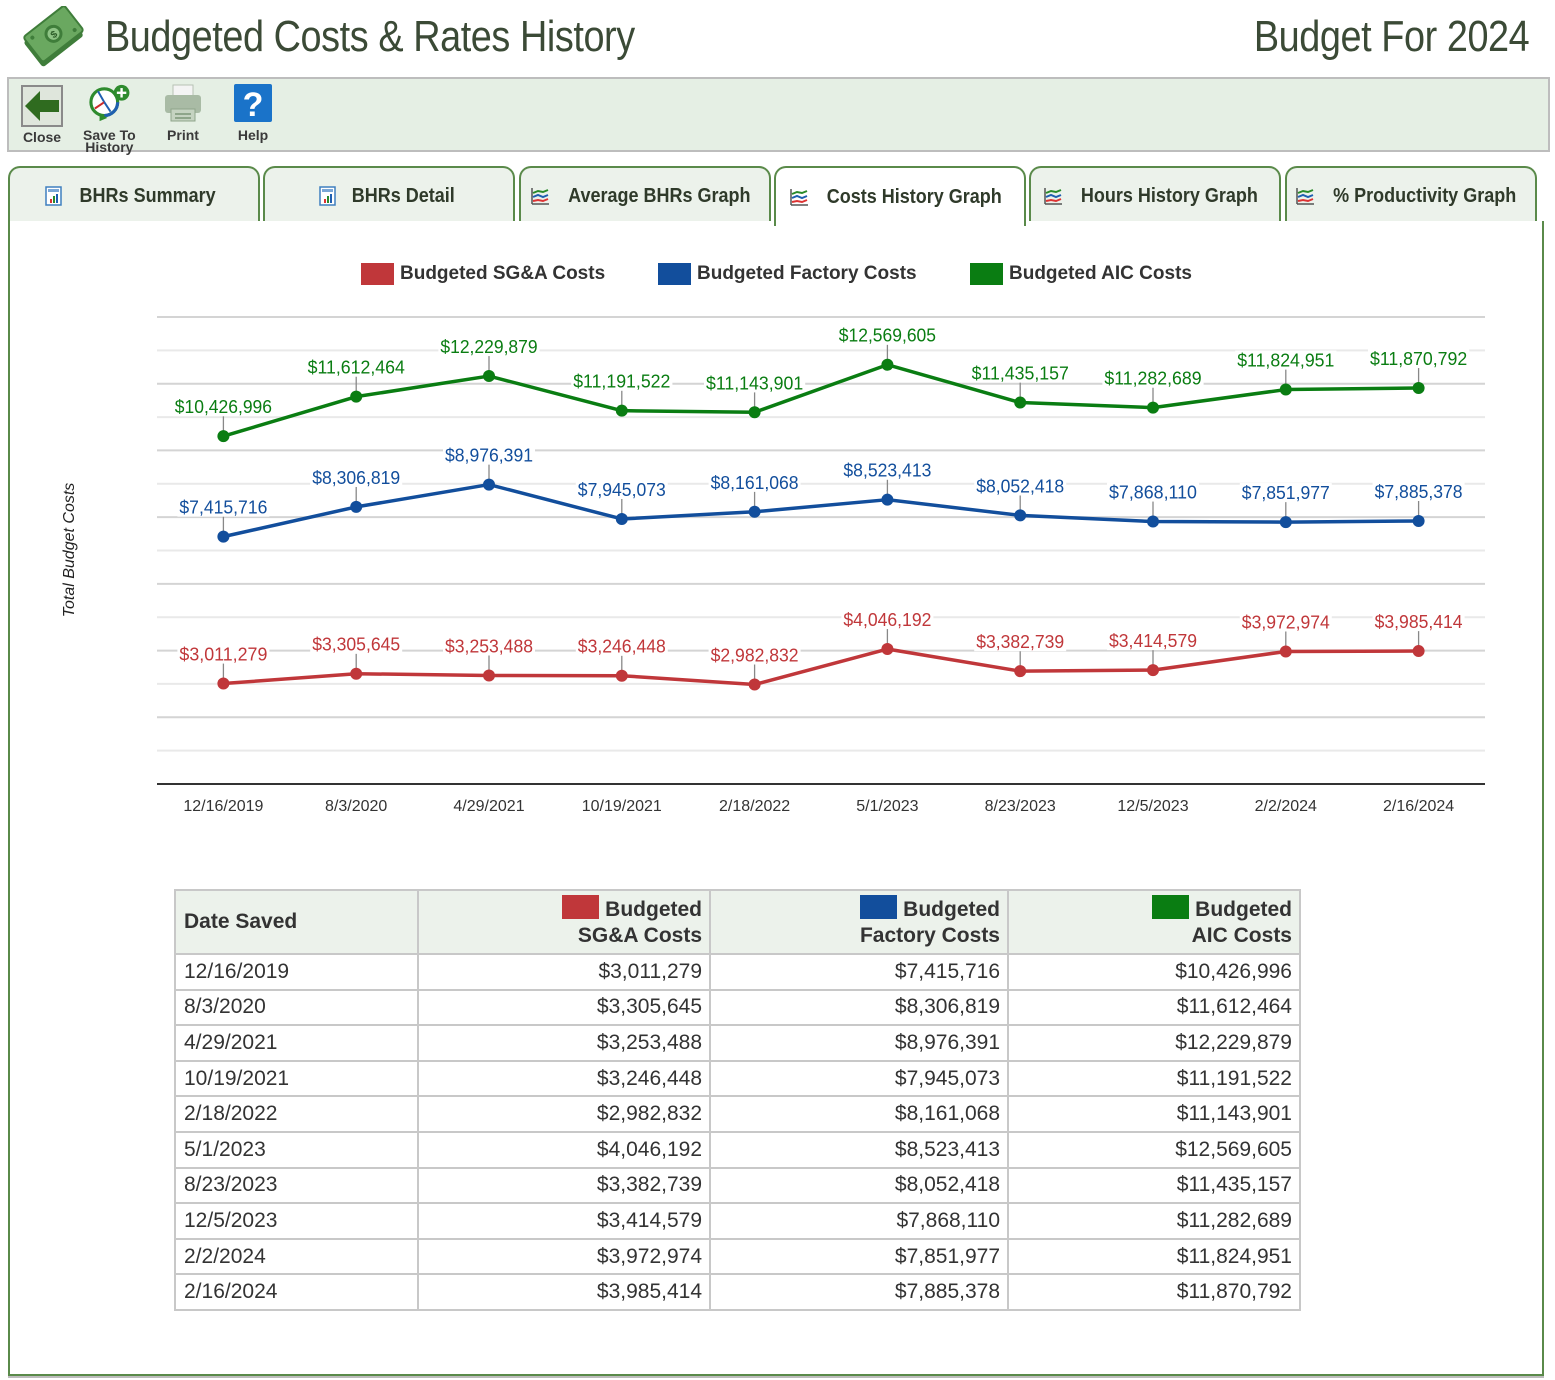 This screenshot has height=1380, width=1555. Describe the element at coordinates (807, 273) in the screenshot. I see `legend-label-factory: Budgeted Factory Costs` at that location.